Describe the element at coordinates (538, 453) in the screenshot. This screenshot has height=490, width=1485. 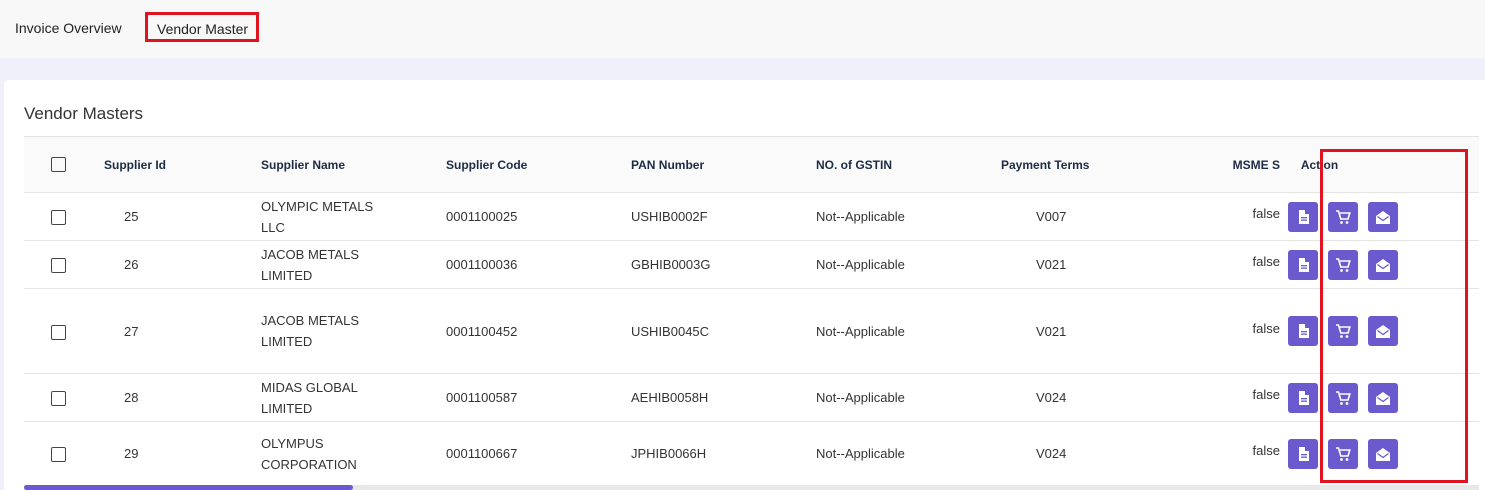
I see `cell-supplier-code: 0001100667` at that location.